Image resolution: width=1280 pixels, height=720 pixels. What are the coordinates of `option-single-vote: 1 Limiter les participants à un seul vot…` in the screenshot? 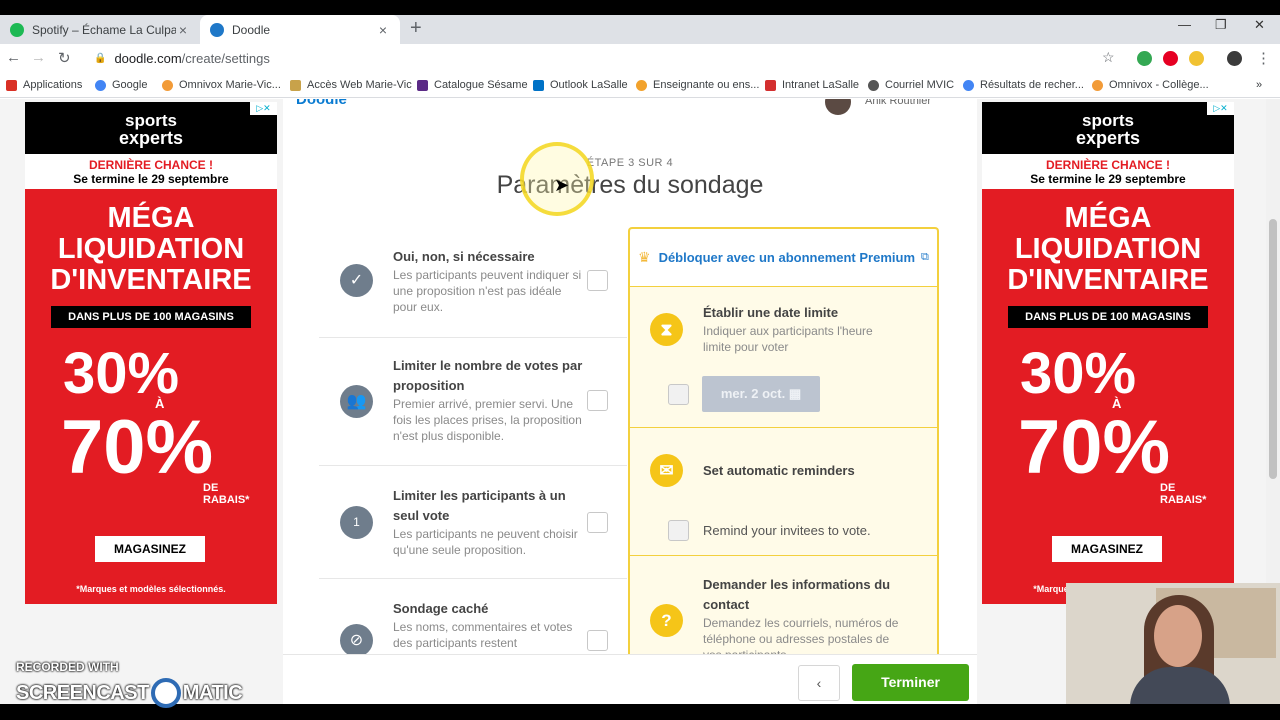 It's located at (473, 526).